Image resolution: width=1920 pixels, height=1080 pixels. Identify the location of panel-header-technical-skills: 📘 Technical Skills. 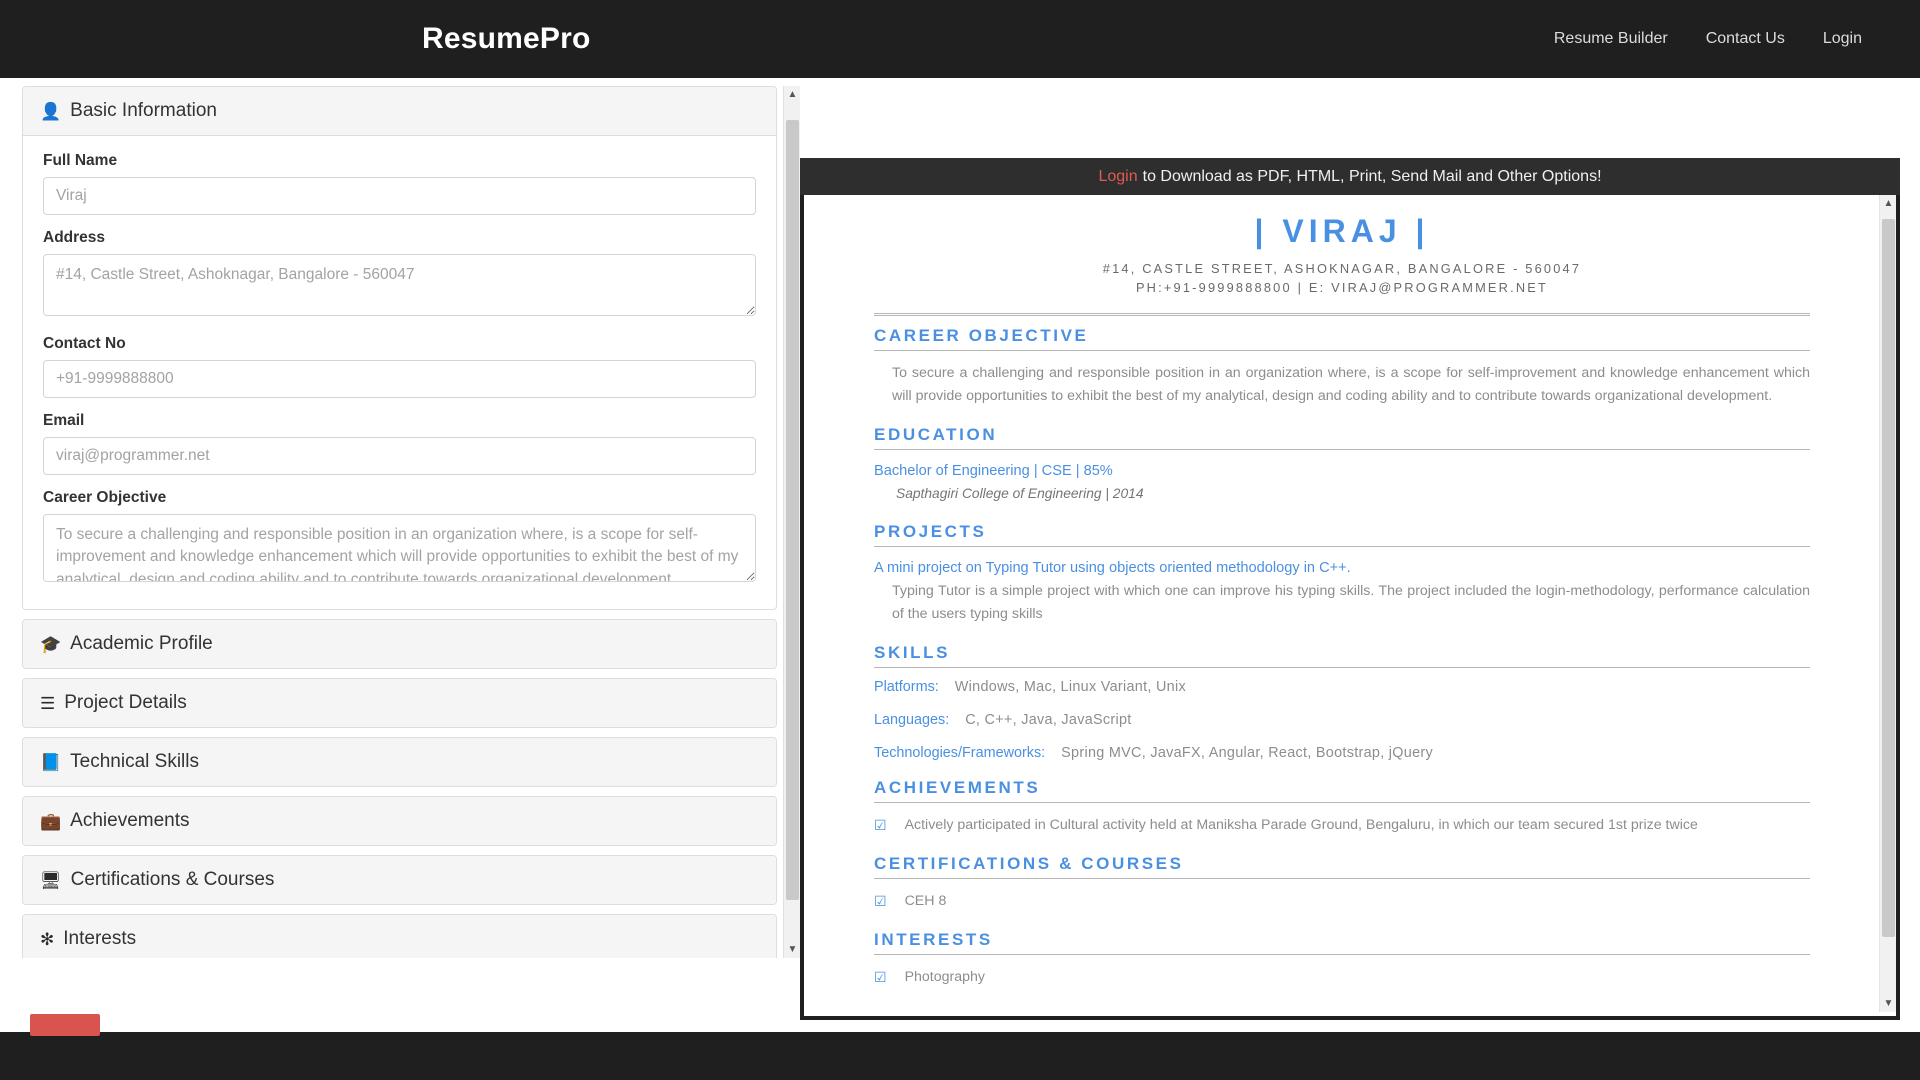
(399, 762).